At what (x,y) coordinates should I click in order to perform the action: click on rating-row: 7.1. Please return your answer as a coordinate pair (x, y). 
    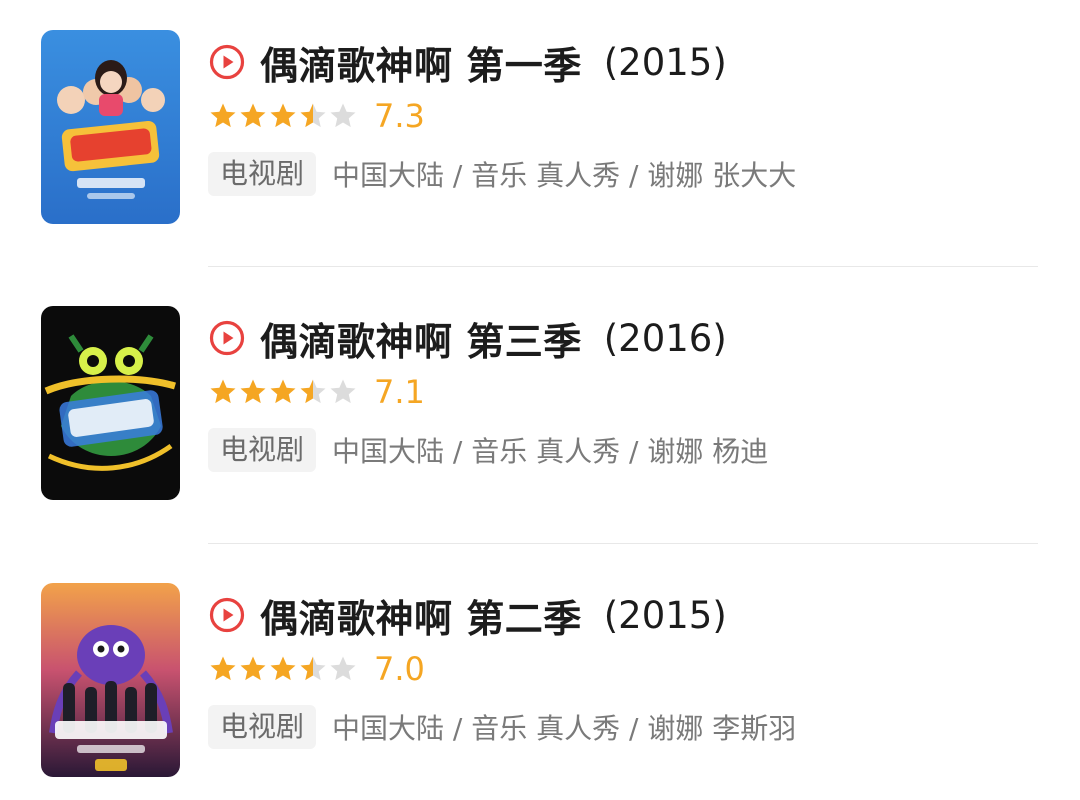
    Looking at the image, I should click on (316, 392).